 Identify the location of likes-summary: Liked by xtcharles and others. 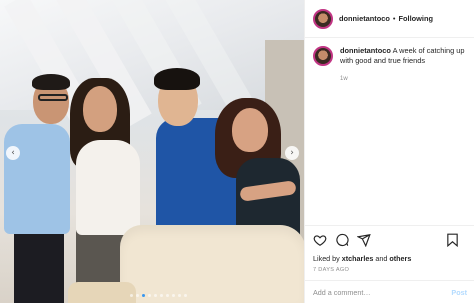
(390, 258).